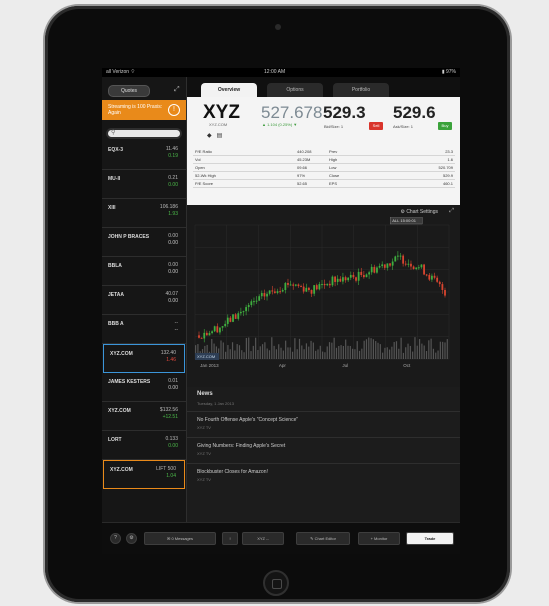 This screenshot has height=606, width=549. Describe the element at coordinates (144, 300) in the screenshot. I see `watchlist-row: JETAA 40.07 0.00` at that location.